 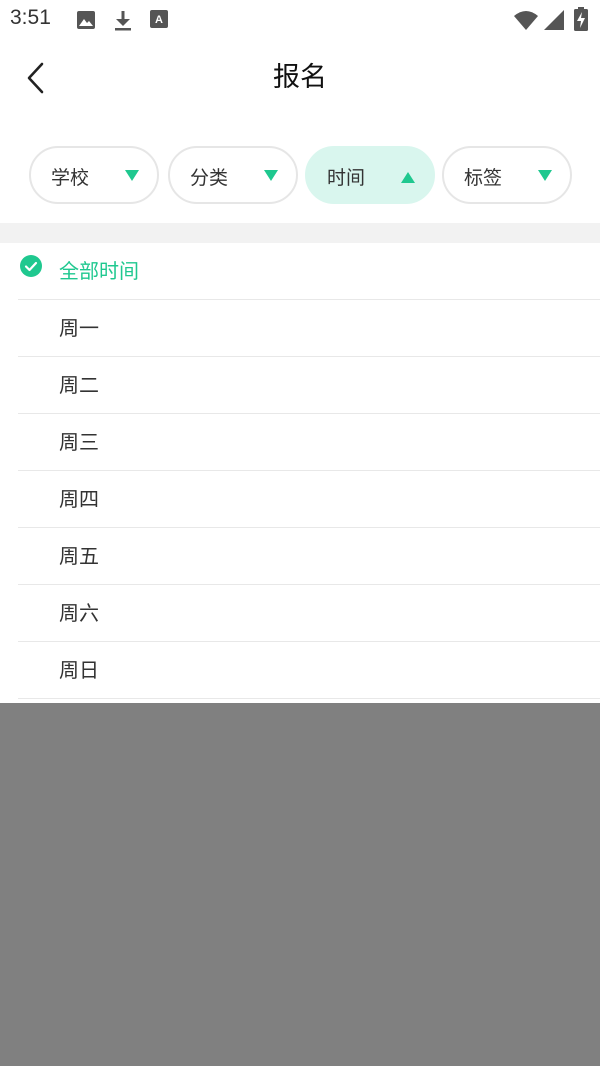 I want to click on filter-time: 时间, so click(x=370, y=175).